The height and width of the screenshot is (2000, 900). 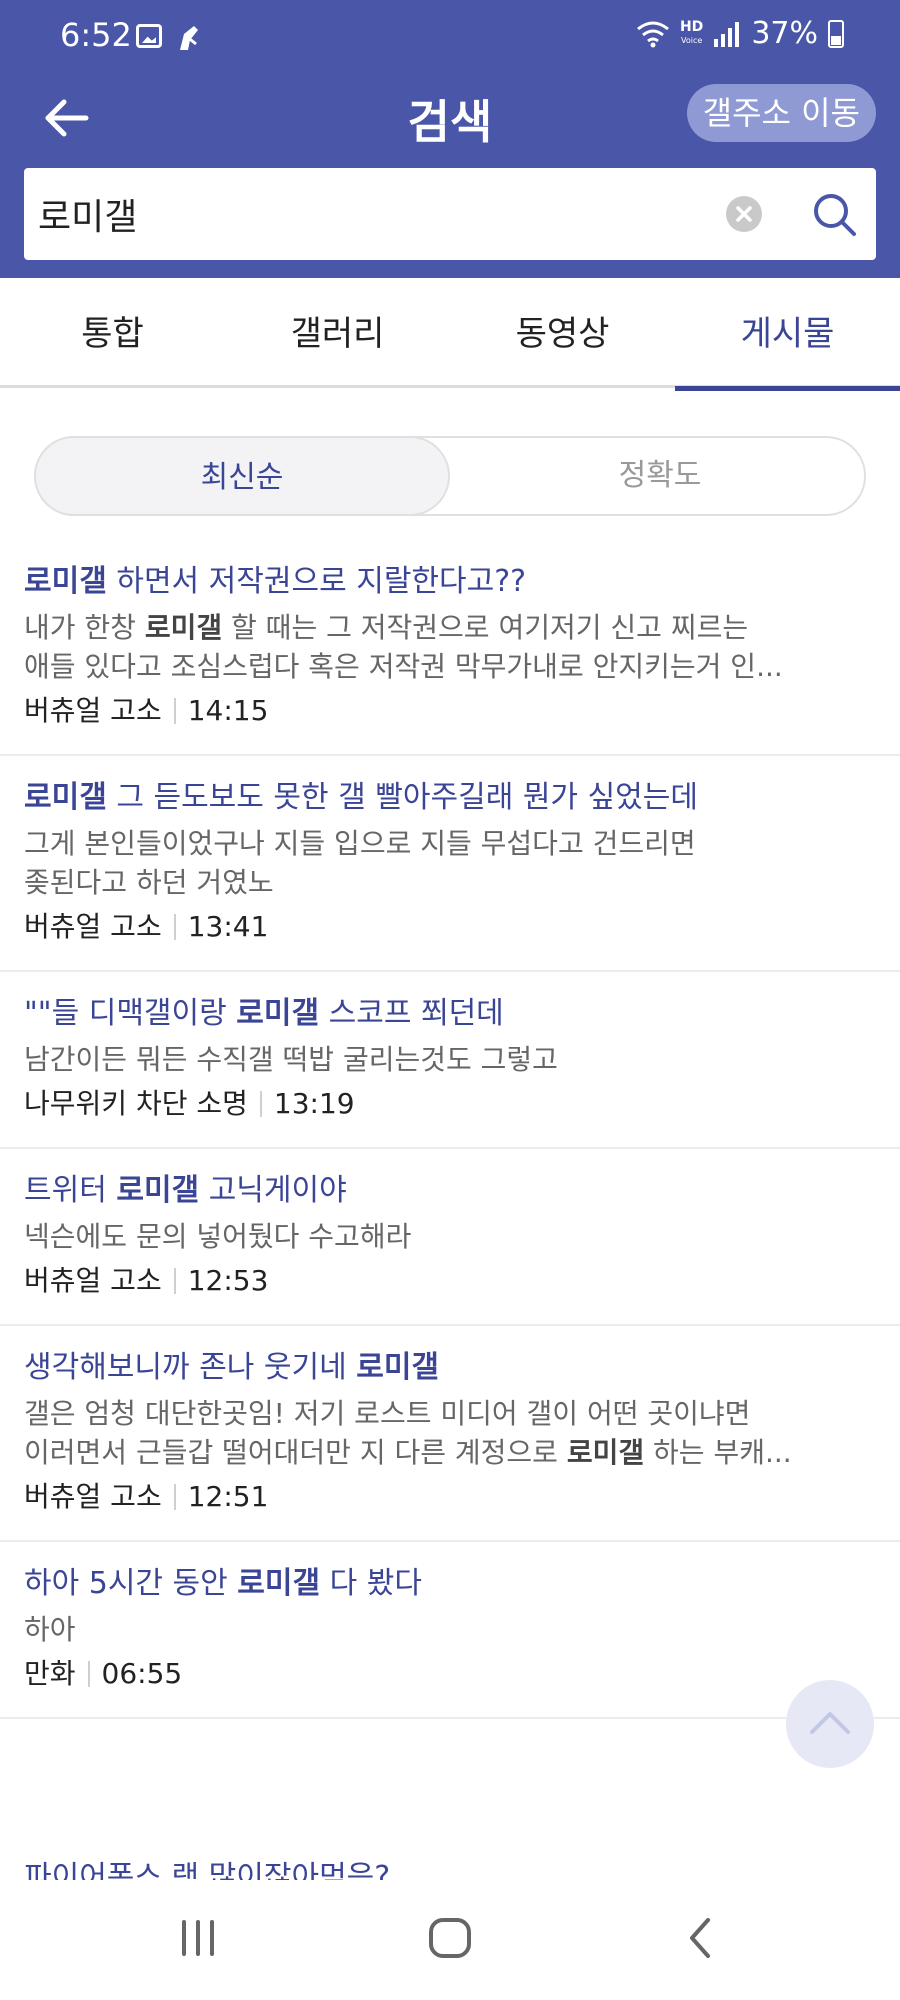 I want to click on body-text: 넥슨에도 문의 넣어뒀다 수고해라, so click(x=218, y=1236).